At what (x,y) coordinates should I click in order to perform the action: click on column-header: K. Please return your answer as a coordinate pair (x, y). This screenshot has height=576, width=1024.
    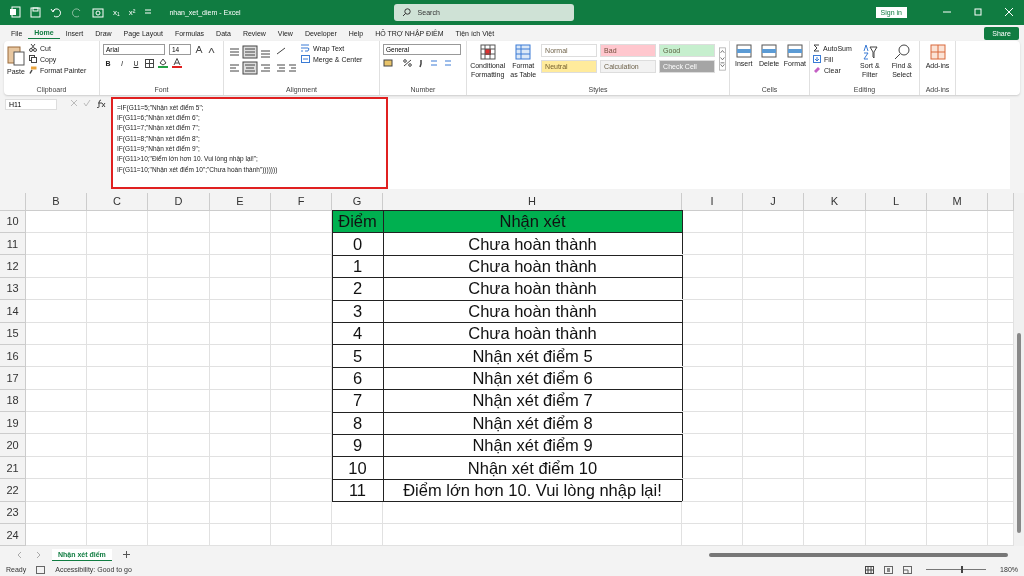
    Looking at the image, I should click on (835, 201).